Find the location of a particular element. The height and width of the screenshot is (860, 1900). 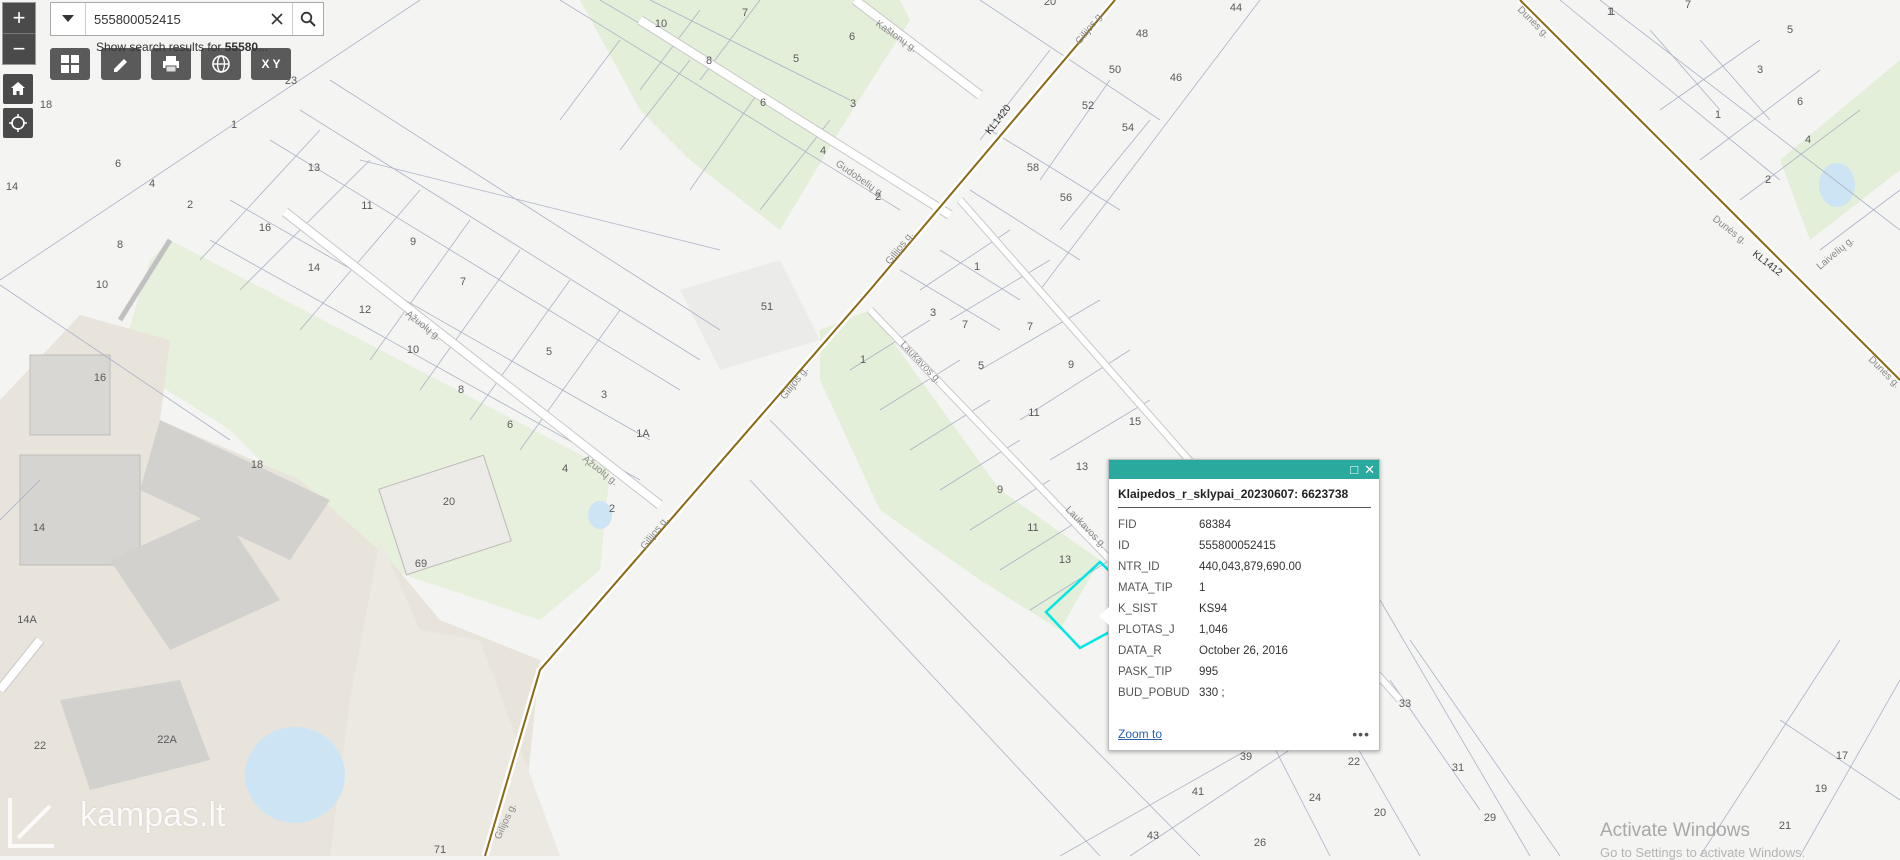

plot-number-label: 44 is located at coordinates (1236, 8).